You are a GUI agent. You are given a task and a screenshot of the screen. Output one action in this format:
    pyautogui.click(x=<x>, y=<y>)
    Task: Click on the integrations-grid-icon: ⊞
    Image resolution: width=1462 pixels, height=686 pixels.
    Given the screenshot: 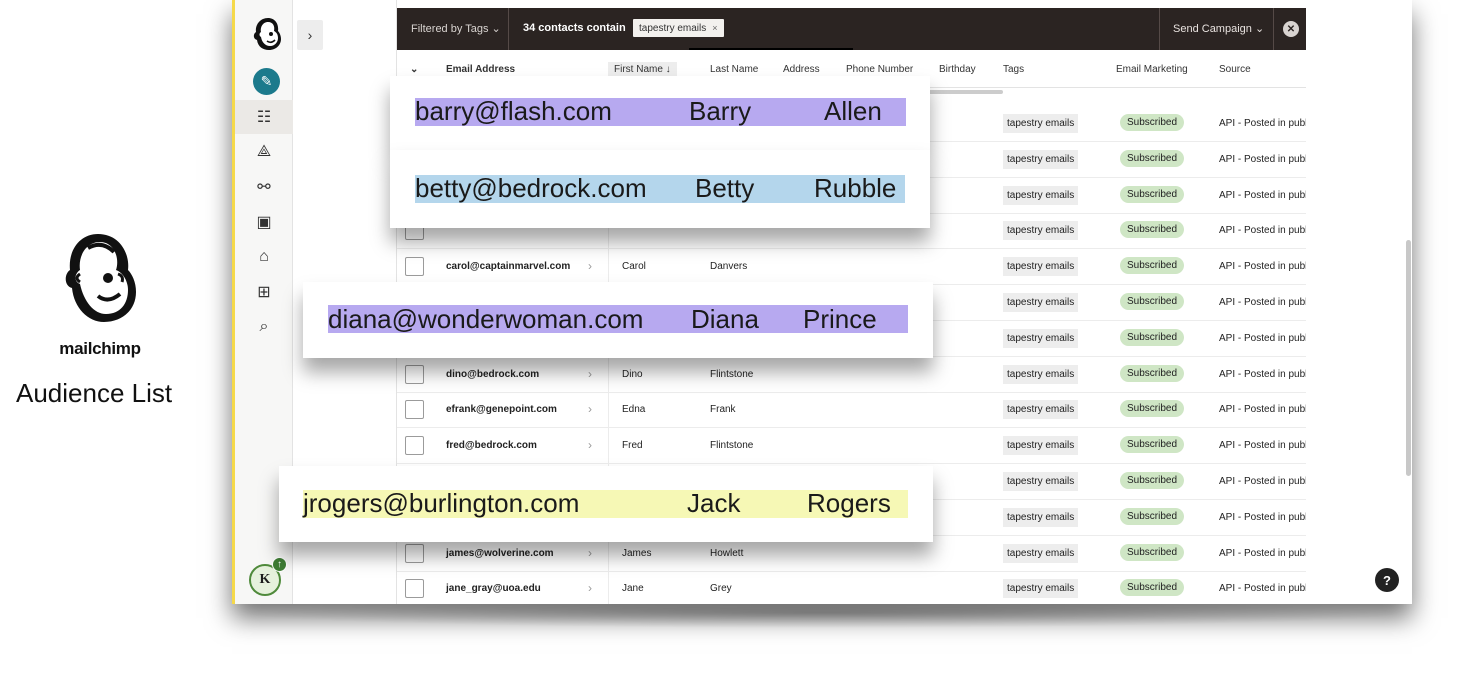 What is the action you would take?
    pyautogui.click(x=264, y=292)
    